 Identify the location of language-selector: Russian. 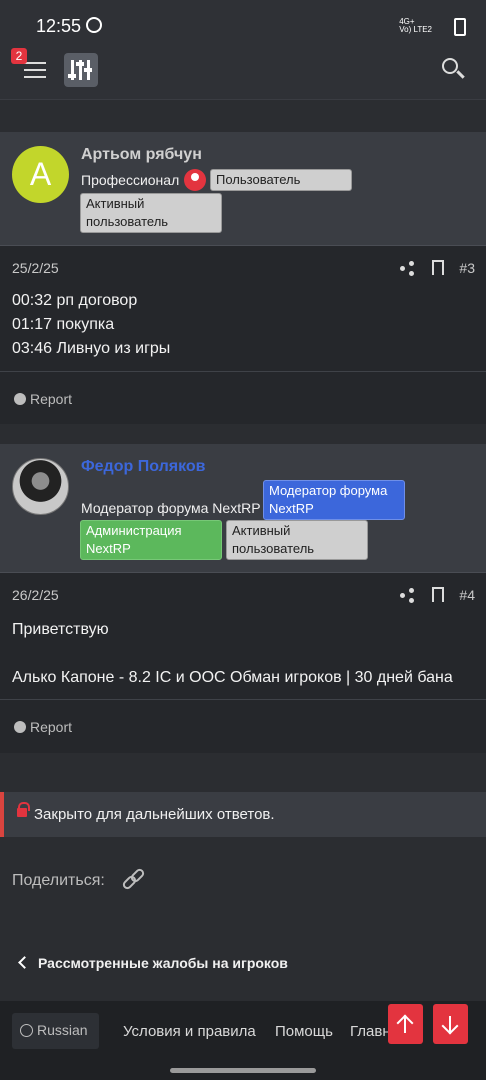
(55, 1031).